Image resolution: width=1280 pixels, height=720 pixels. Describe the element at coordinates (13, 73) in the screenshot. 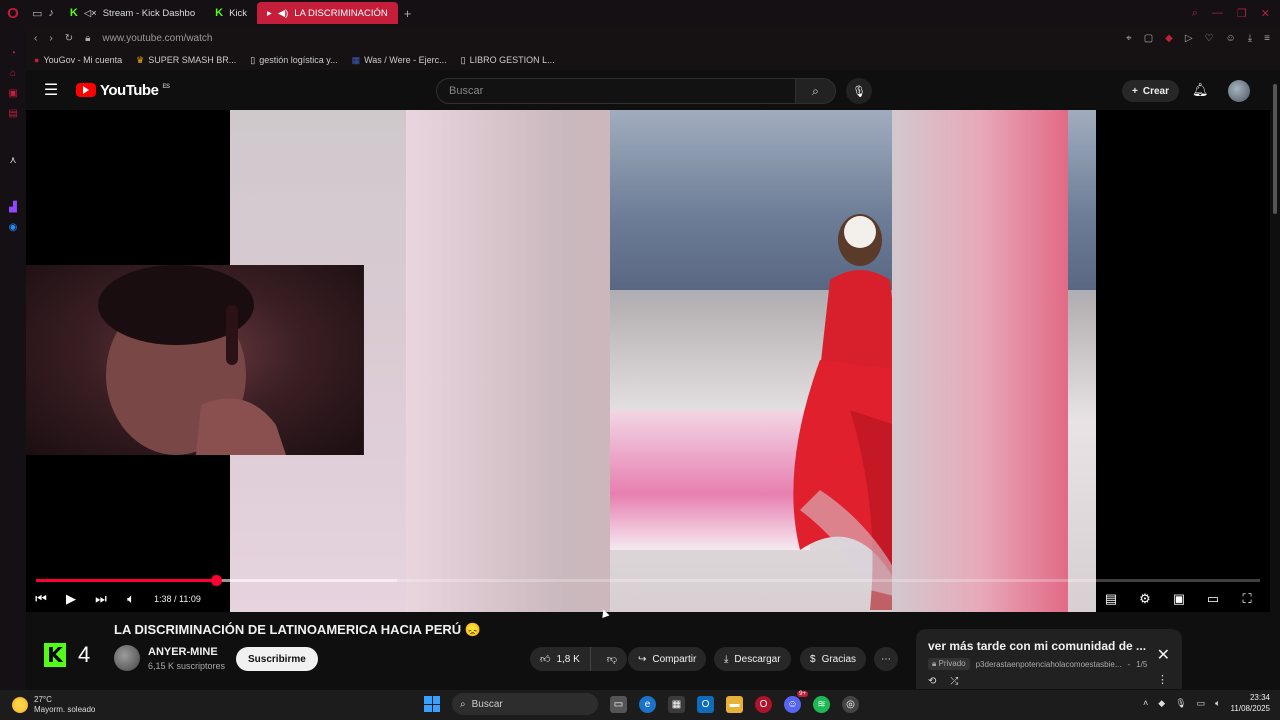

I see `bag-icon: ⌂` at that location.